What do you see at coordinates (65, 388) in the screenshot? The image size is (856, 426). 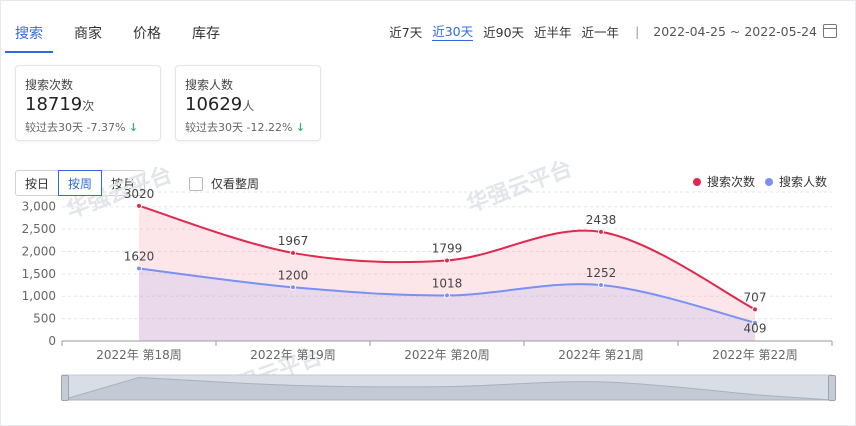 I see `zoom-handle-left` at bounding box center [65, 388].